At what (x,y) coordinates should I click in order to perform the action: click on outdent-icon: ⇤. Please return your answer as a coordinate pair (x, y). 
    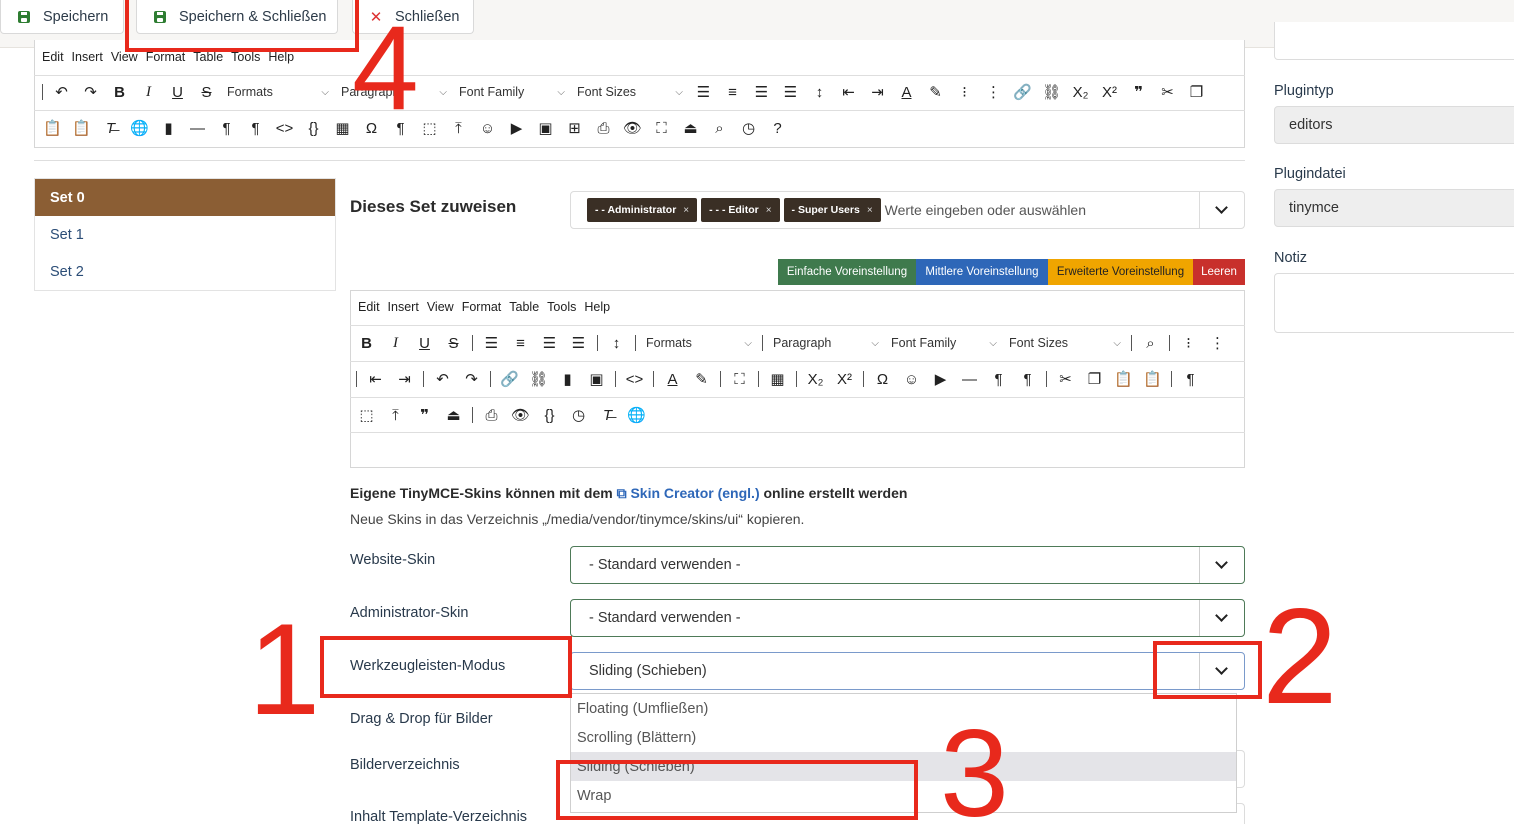
    Looking at the image, I should click on (848, 92).